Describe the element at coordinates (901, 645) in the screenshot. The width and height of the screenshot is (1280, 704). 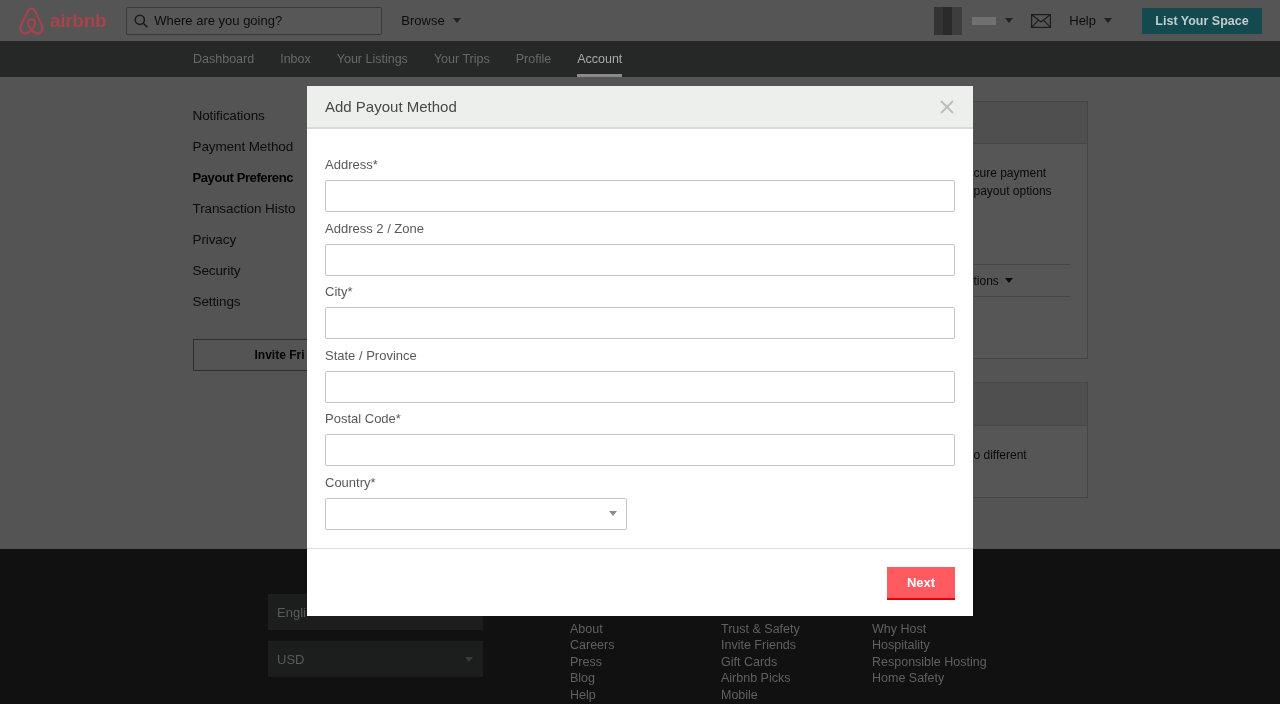
I see `footer-link: Hospitality` at that location.